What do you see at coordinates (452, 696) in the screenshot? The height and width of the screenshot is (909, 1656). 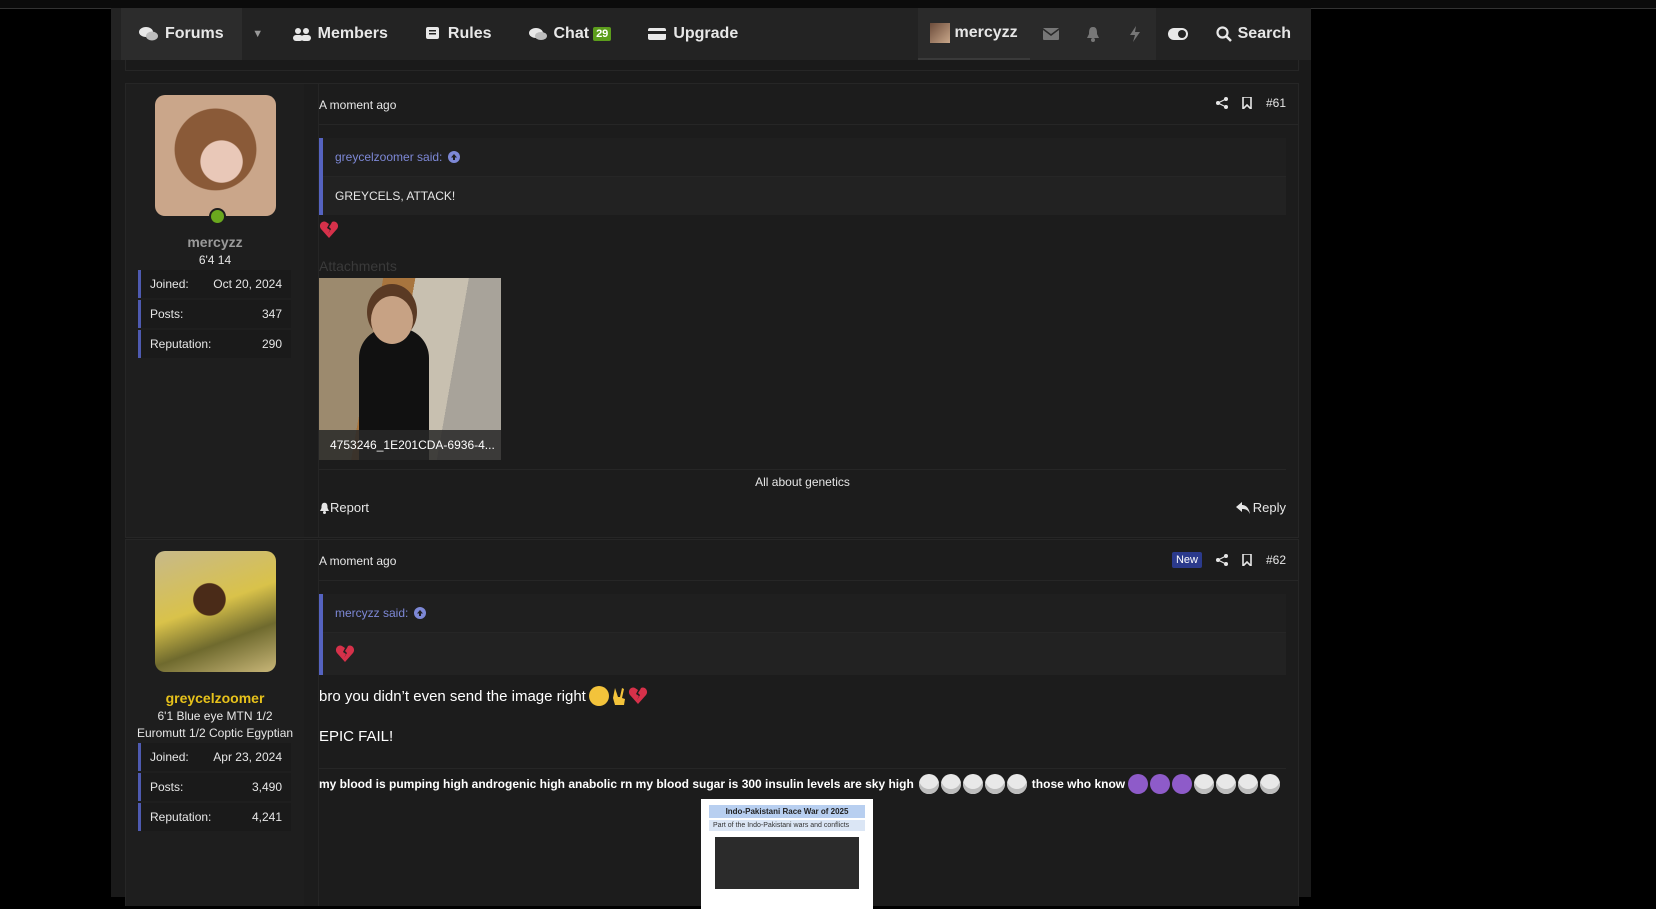 I see `post-body-text: bro you didn’t even send the image right` at bounding box center [452, 696].